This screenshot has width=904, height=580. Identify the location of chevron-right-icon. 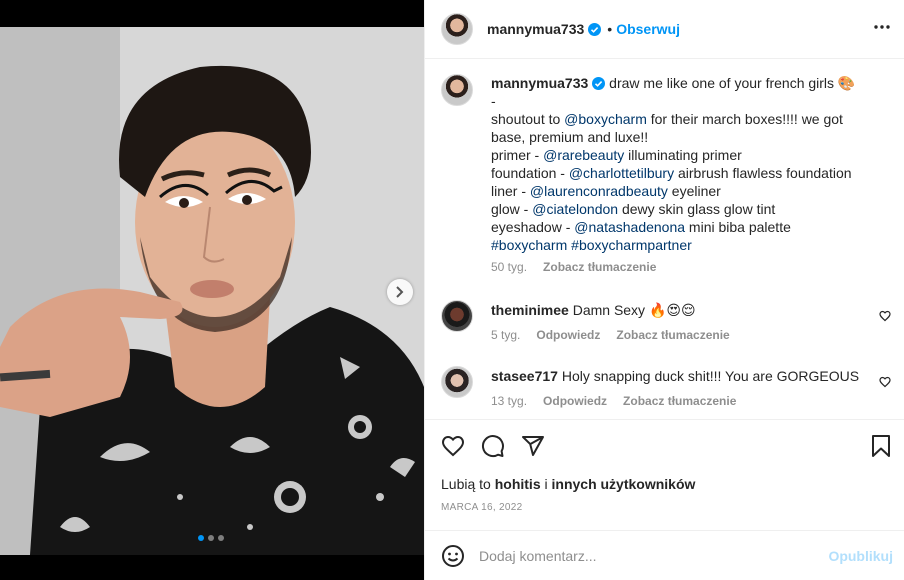
(400, 292).